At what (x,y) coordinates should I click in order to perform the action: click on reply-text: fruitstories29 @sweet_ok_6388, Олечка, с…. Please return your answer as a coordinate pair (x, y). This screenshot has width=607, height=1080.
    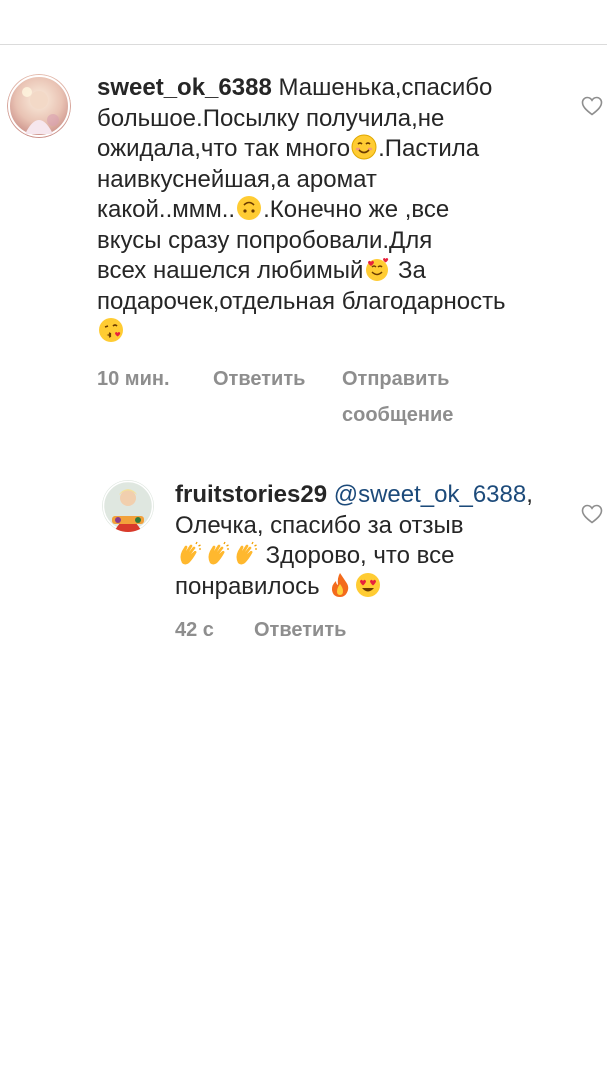
    Looking at the image, I should click on (354, 540).